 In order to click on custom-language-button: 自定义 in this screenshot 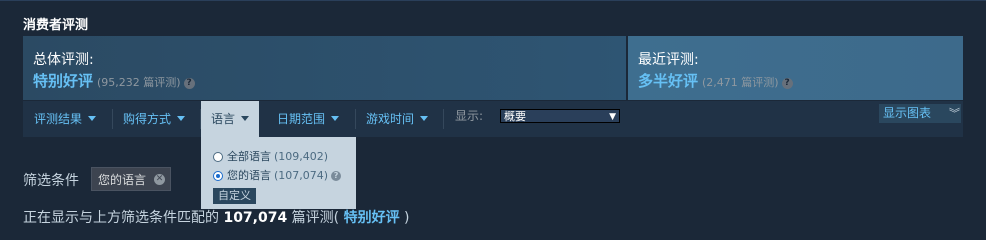, I will do `click(234, 196)`.